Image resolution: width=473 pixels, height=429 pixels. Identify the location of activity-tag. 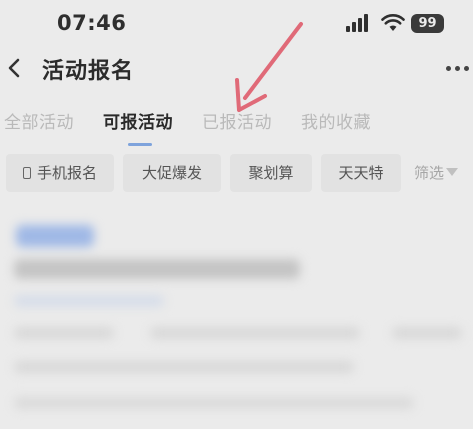
(55, 236).